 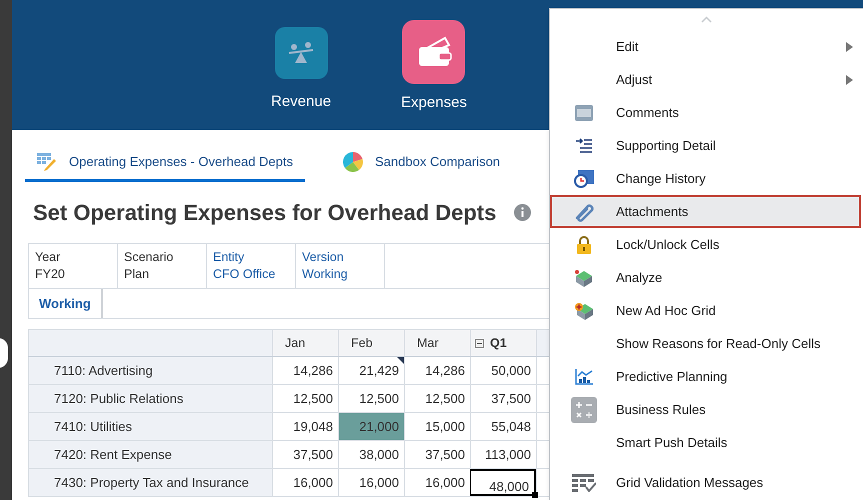 I want to click on data-cell: 21,000, so click(x=371, y=426).